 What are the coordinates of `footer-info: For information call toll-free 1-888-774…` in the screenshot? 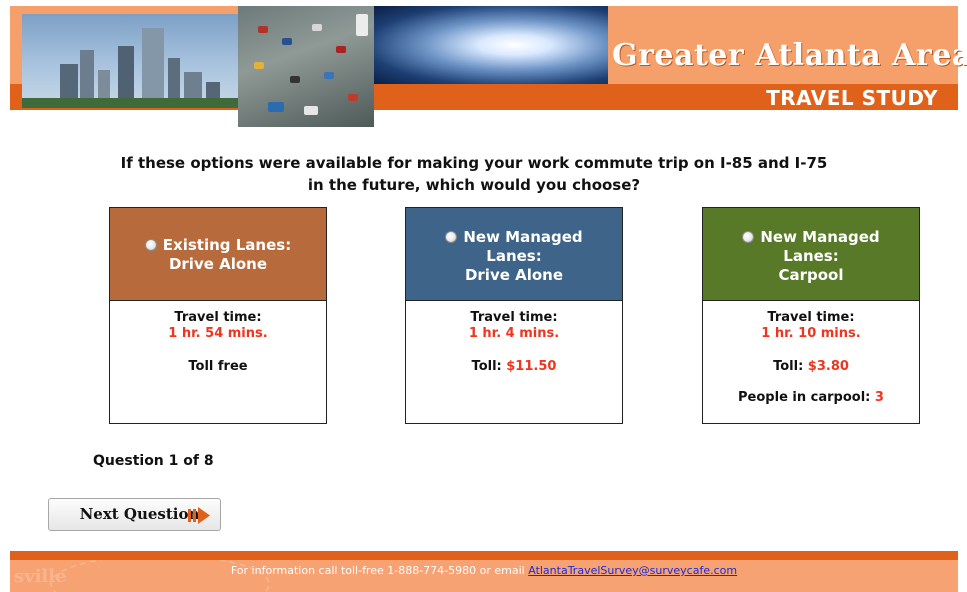 It's located at (484, 570).